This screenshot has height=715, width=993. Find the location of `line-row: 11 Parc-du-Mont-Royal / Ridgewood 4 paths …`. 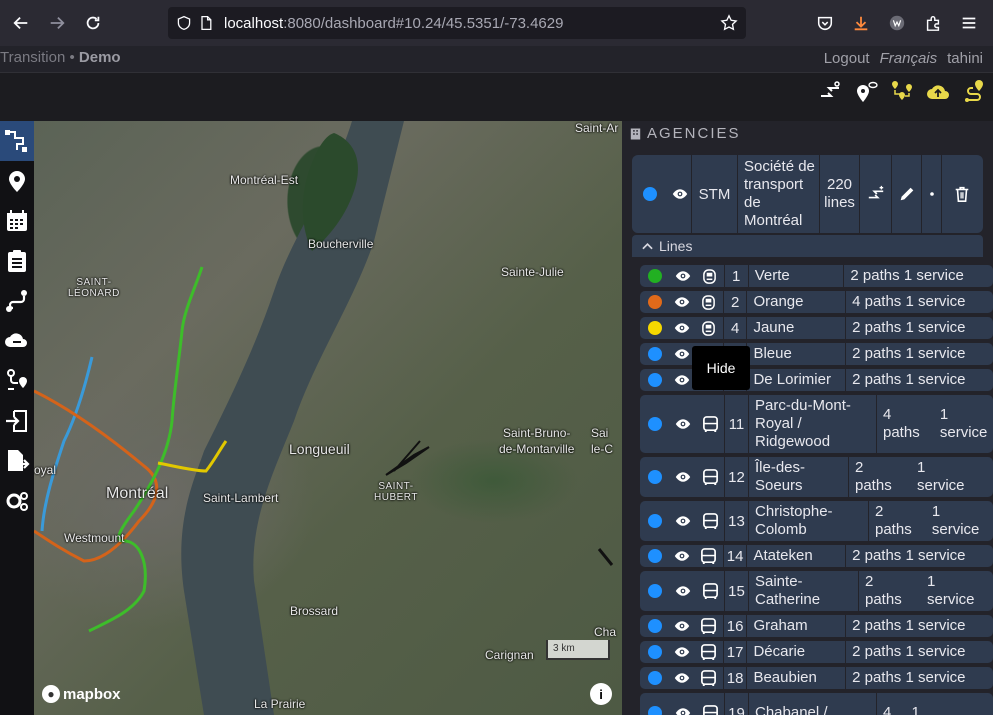

line-row: 11 Parc-du-Mont-Royal / Ridgewood 4 paths … is located at coordinates (816, 424).